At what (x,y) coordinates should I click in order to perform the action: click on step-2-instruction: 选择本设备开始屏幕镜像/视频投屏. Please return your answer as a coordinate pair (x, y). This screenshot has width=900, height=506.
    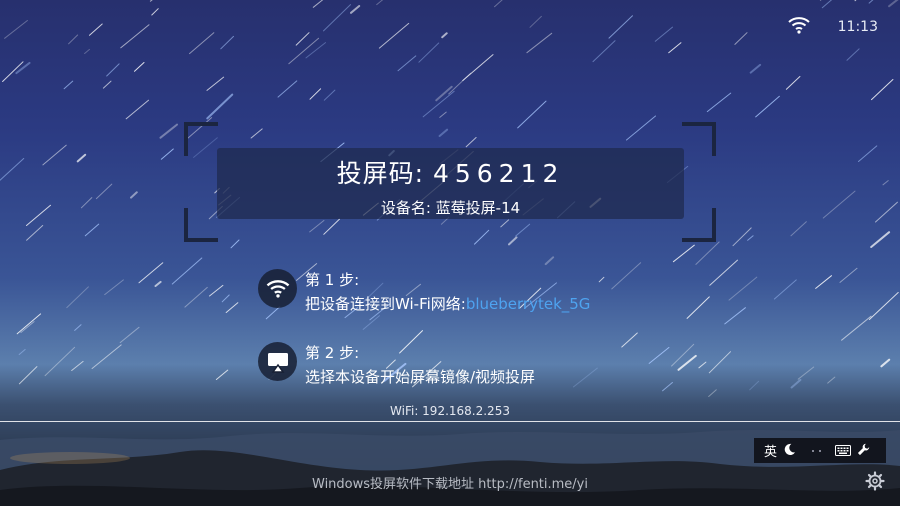
    Looking at the image, I should click on (420, 377).